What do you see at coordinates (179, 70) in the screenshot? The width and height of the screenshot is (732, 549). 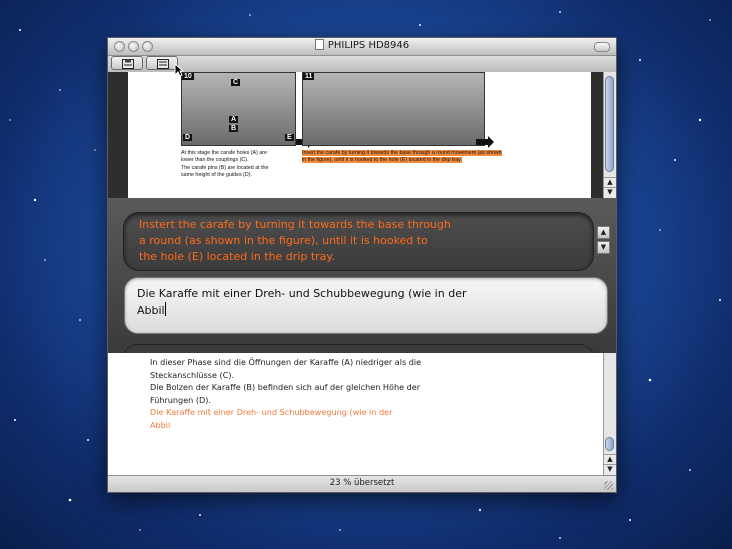 I see `mouse-cursor-icon` at bounding box center [179, 70].